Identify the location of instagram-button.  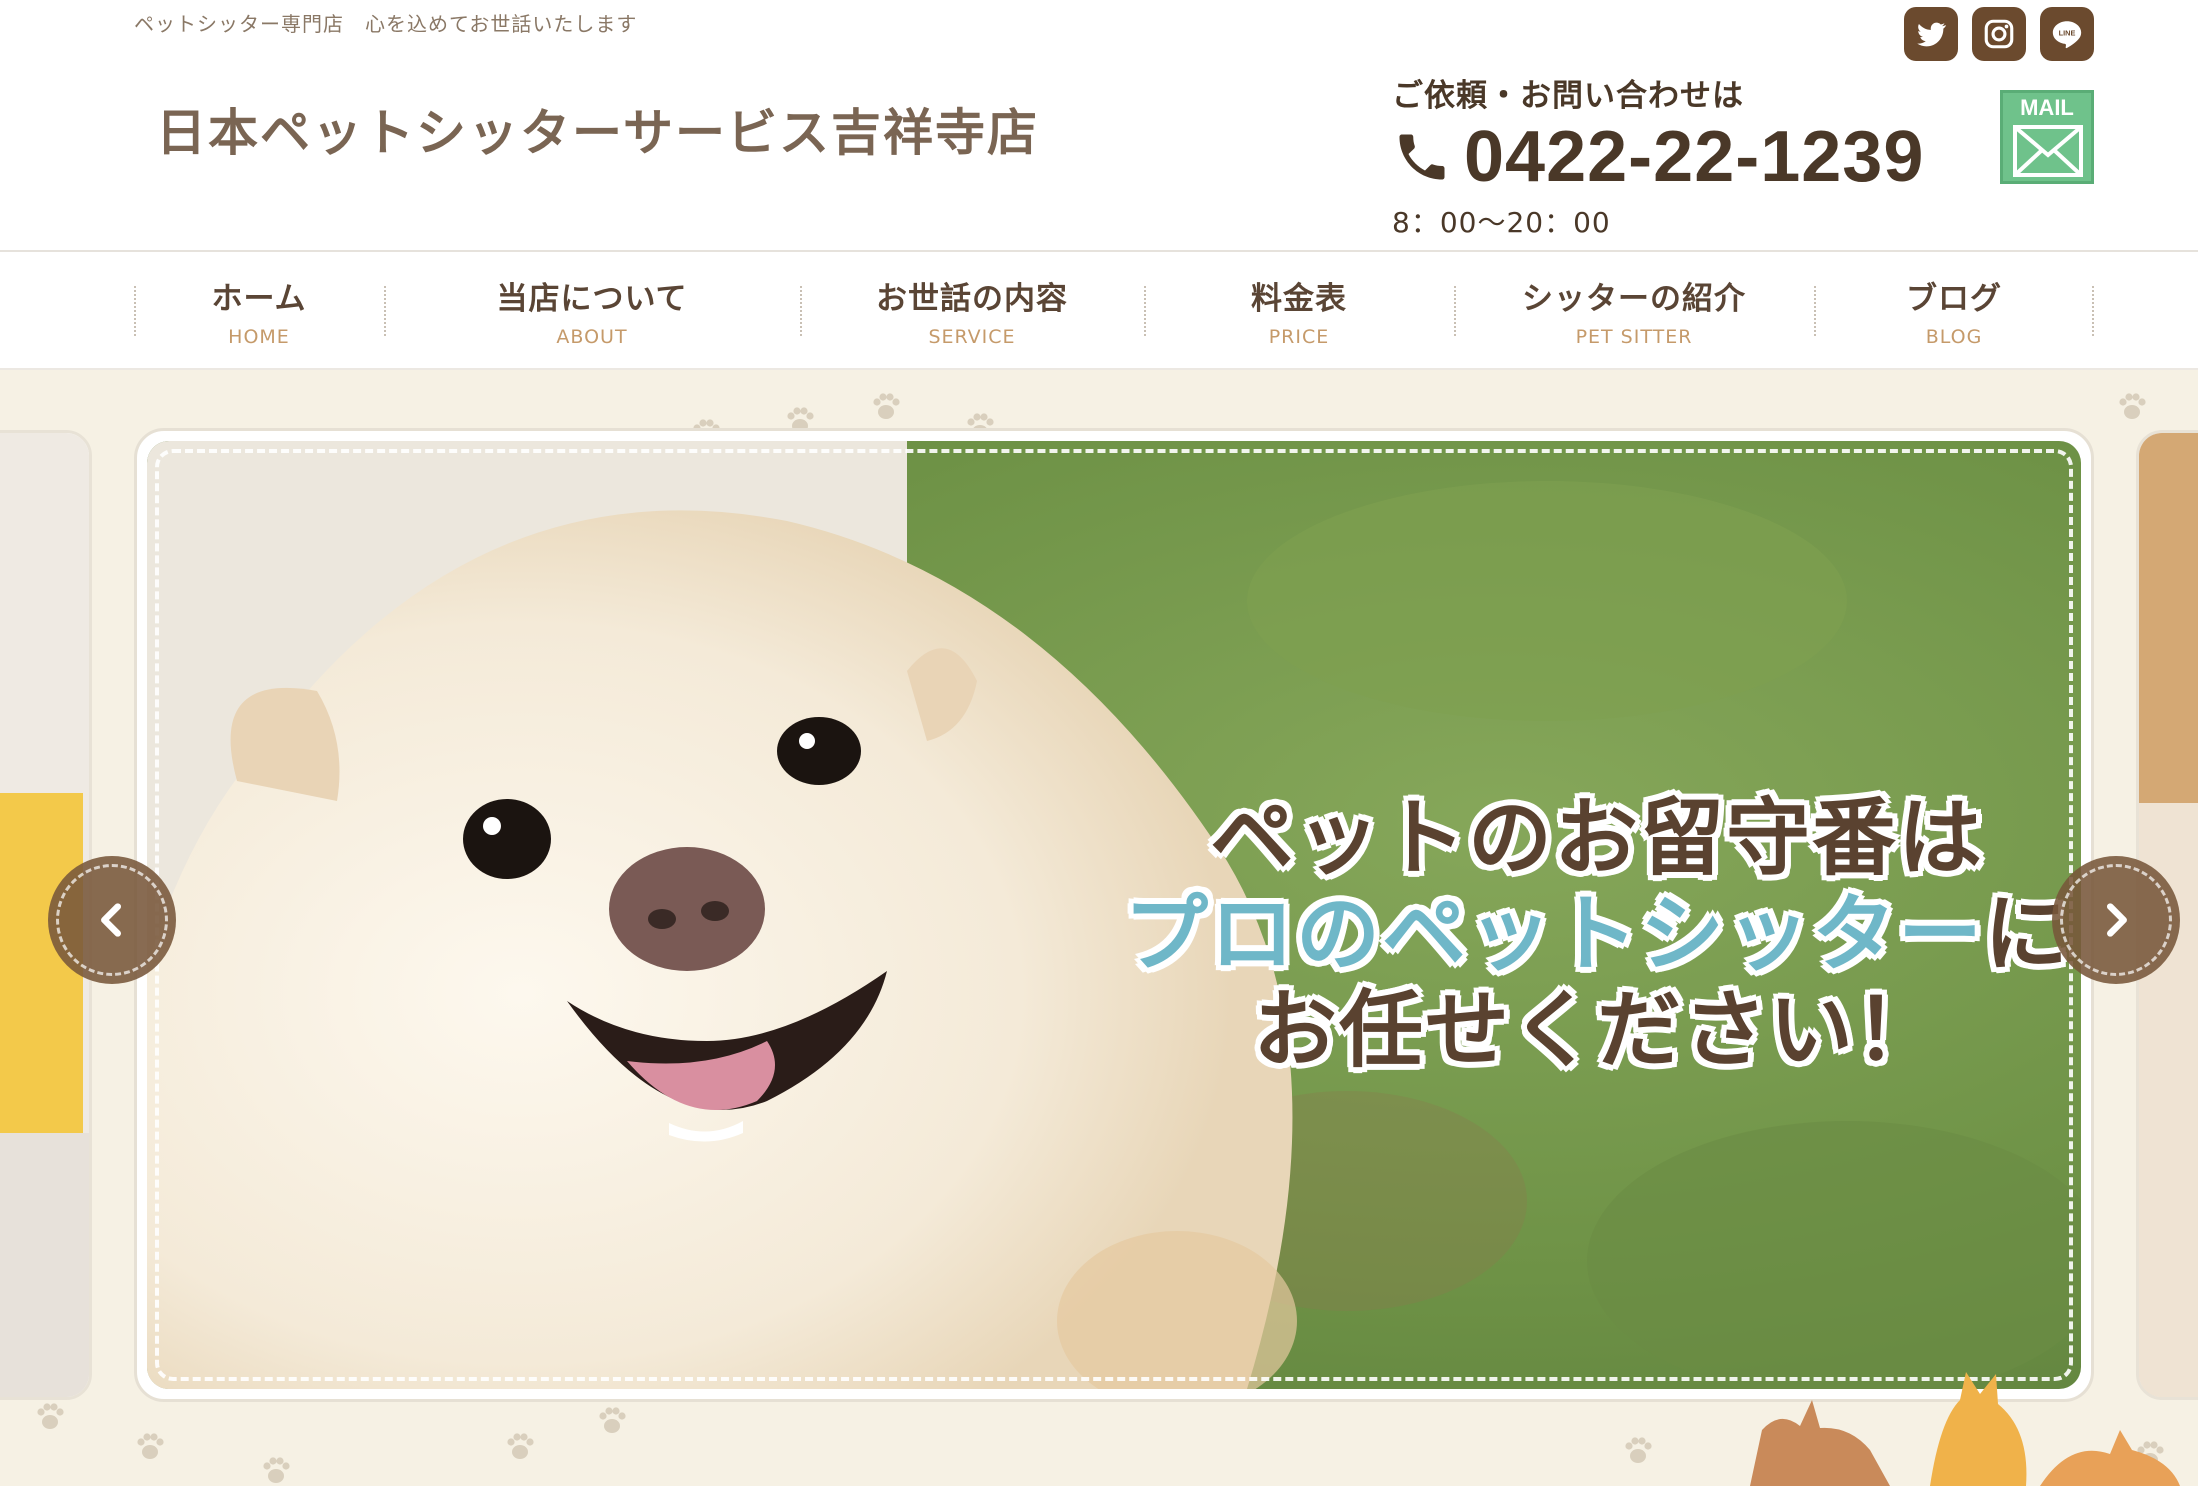
(1999, 34).